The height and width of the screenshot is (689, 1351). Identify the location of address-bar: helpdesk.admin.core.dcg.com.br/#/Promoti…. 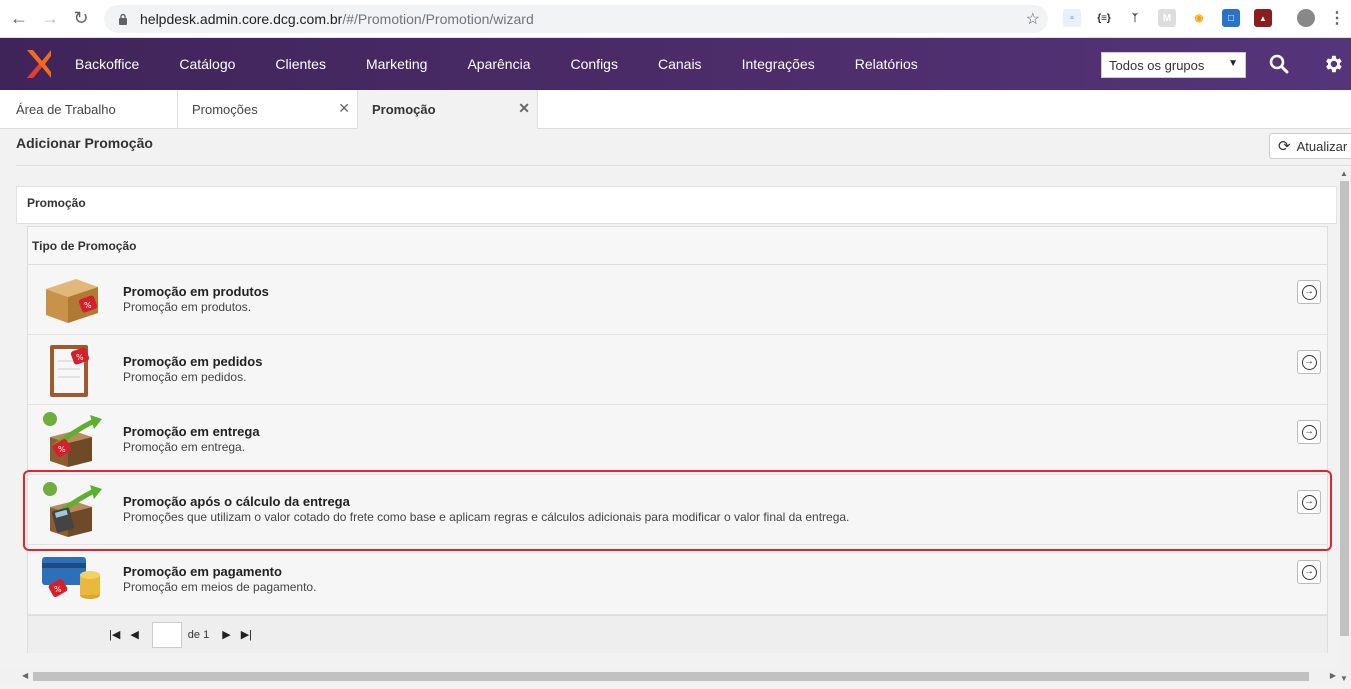
(576, 19).